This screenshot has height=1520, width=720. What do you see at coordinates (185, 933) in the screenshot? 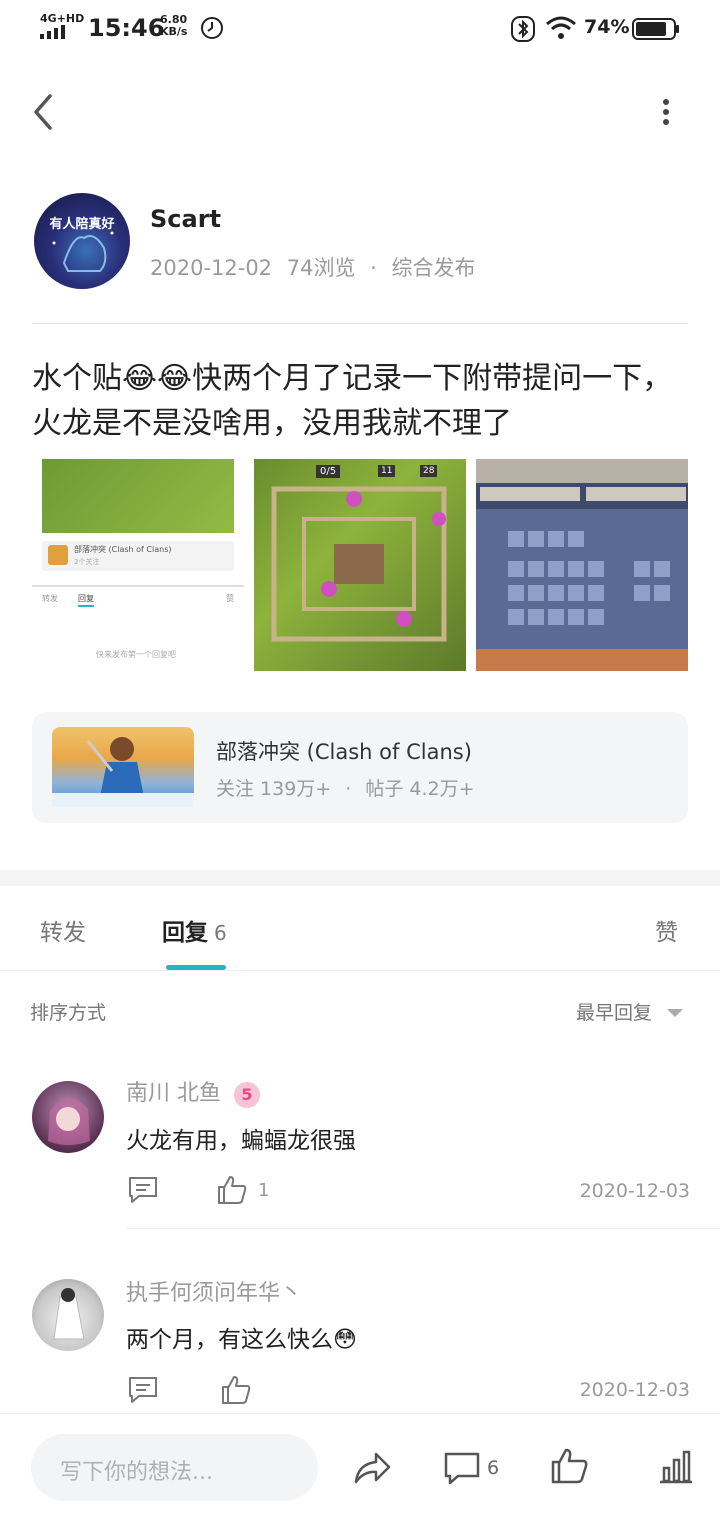
I see `tab-reply-label: 回复` at bounding box center [185, 933].